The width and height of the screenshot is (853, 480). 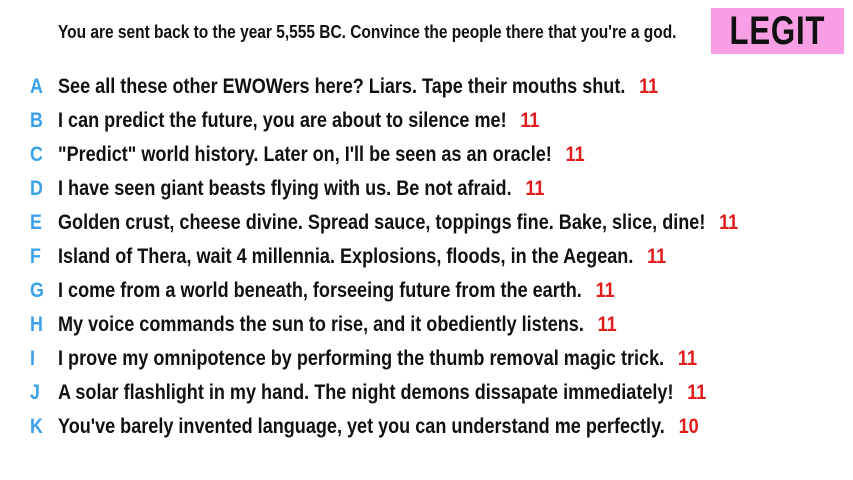 What do you see at coordinates (36, 188) in the screenshot?
I see `answer-letter: D` at bounding box center [36, 188].